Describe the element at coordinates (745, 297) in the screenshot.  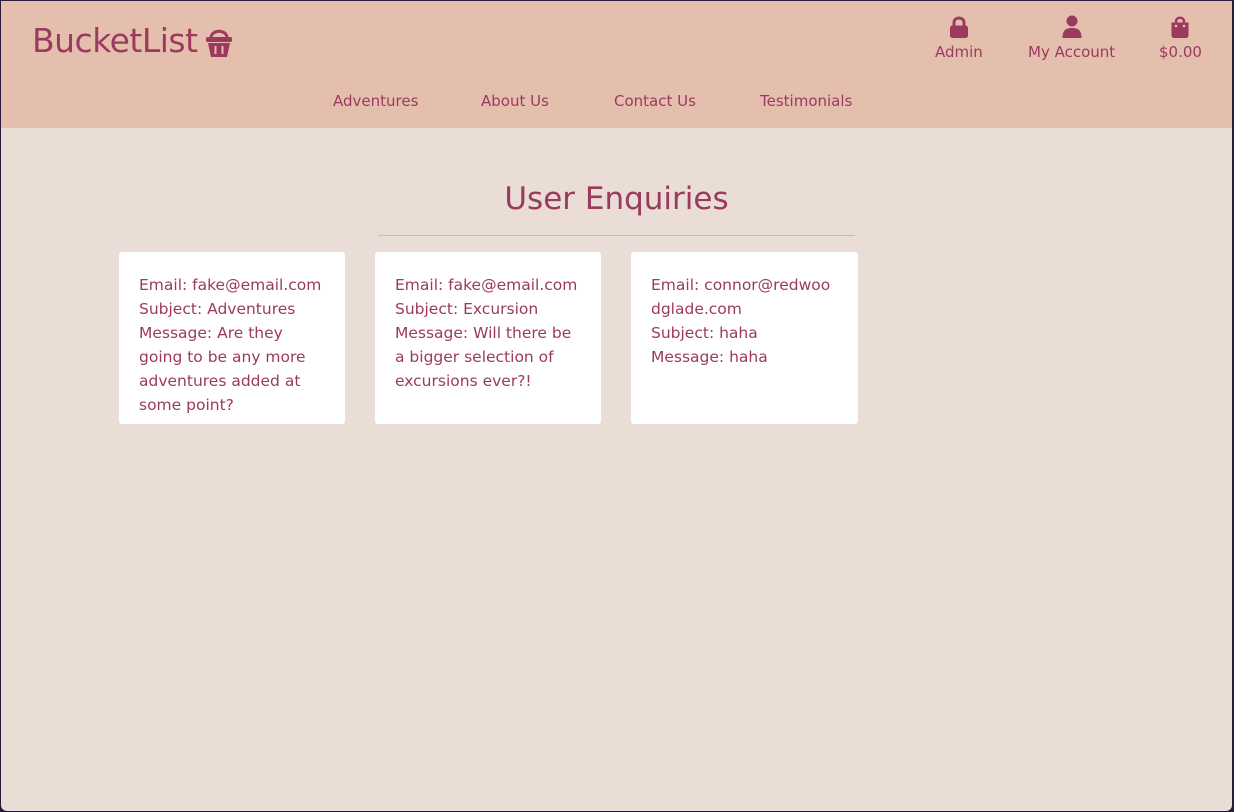
I see `enquiry-email: Email: connor@redwoodglade.com` at that location.